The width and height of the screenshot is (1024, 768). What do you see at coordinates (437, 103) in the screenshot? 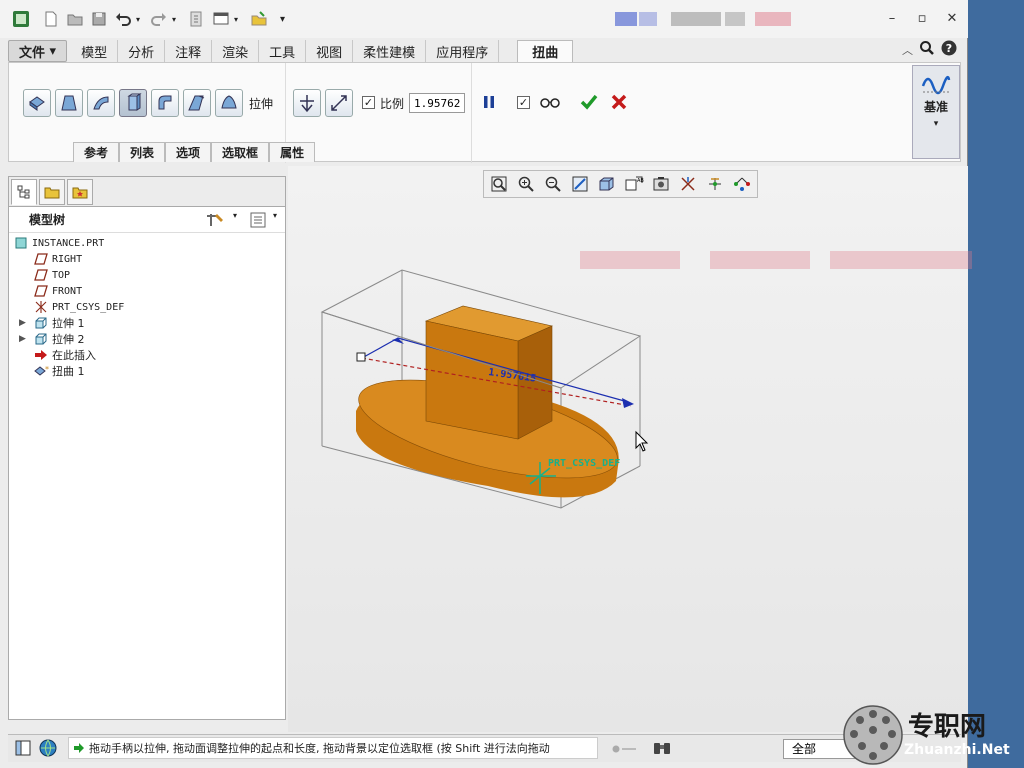
I see `ratio-input` at bounding box center [437, 103].